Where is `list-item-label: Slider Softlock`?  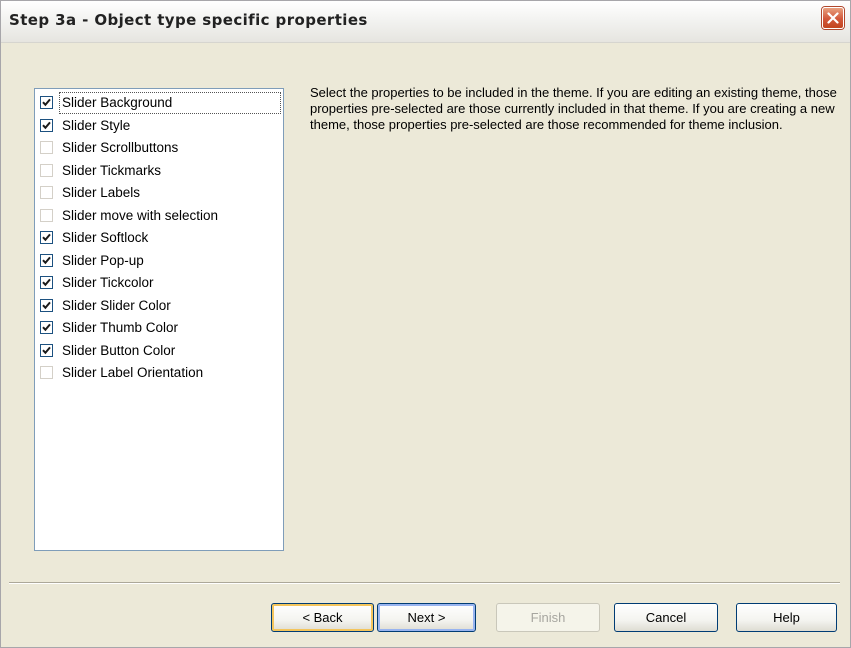
list-item-label: Slider Softlock is located at coordinates (105, 237).